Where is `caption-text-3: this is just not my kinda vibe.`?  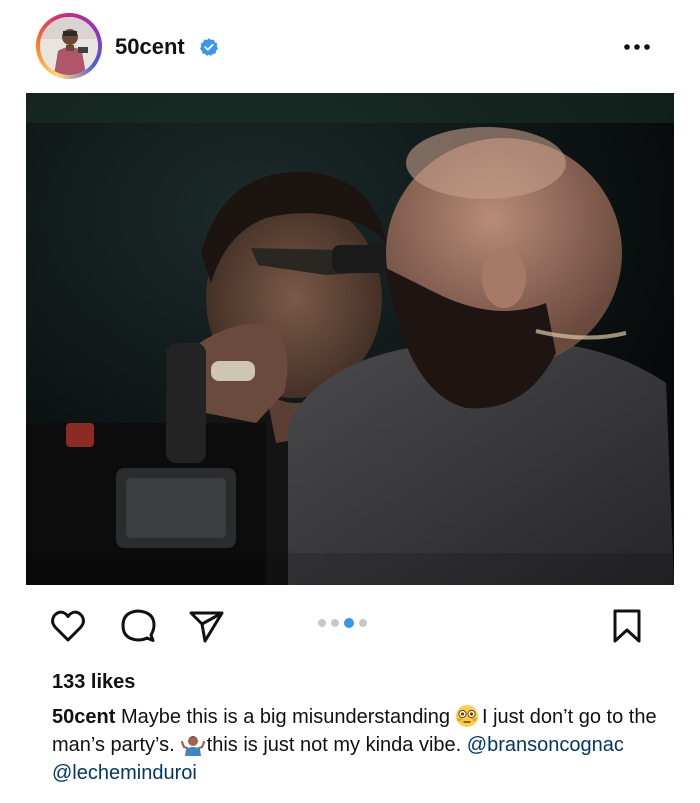
caption-text-3: this is just not my kinda vibe. is located at coordinates (334, 745).